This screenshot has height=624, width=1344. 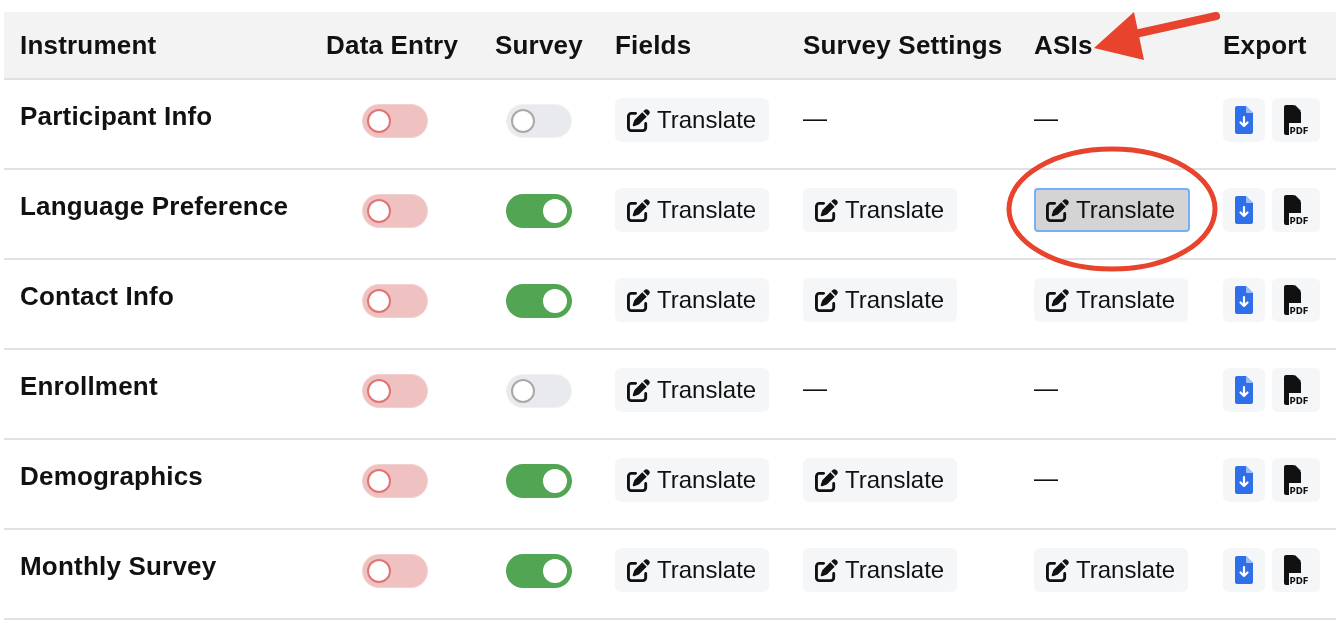 What do you see at coordinates (118, 566) in the screenshot?
I see `instrument-name: Monthly Survey` at bounding box center [118, 566].